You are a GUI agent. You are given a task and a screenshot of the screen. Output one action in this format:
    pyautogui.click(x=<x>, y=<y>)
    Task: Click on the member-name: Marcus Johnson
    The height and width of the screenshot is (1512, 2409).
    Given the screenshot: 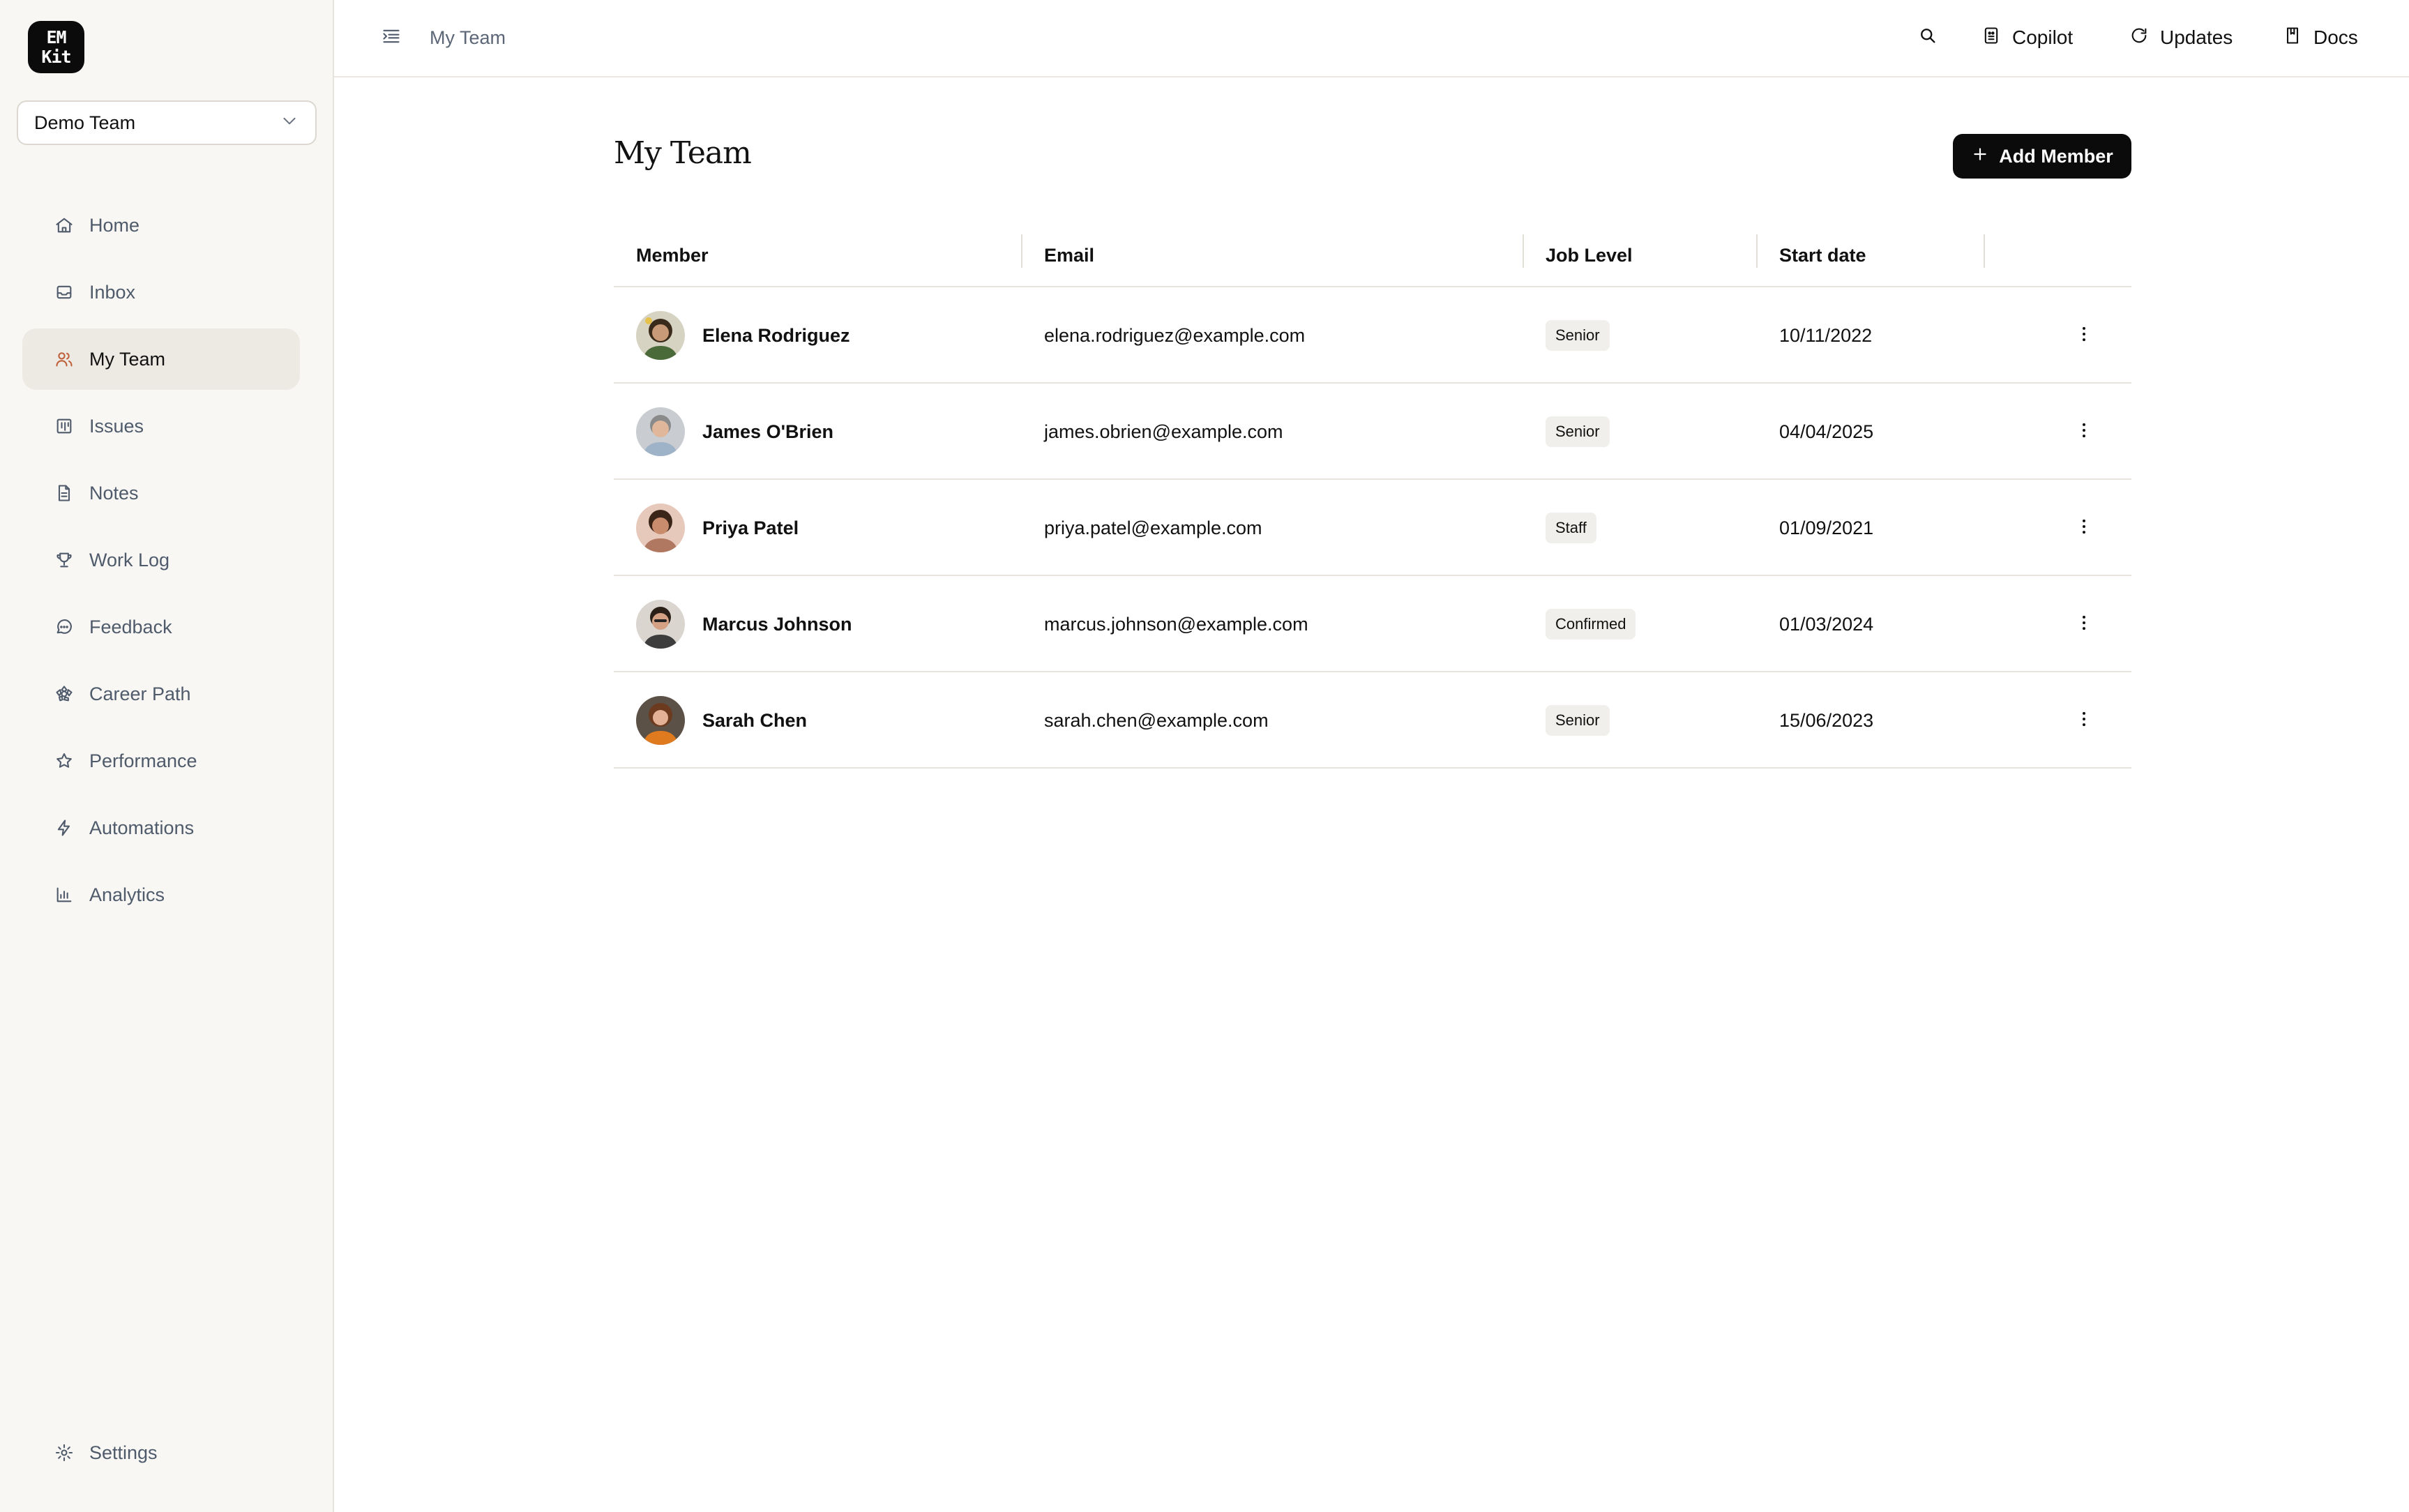 What is the action you would take?
    pyautogui.click(x=777, y=624)
    